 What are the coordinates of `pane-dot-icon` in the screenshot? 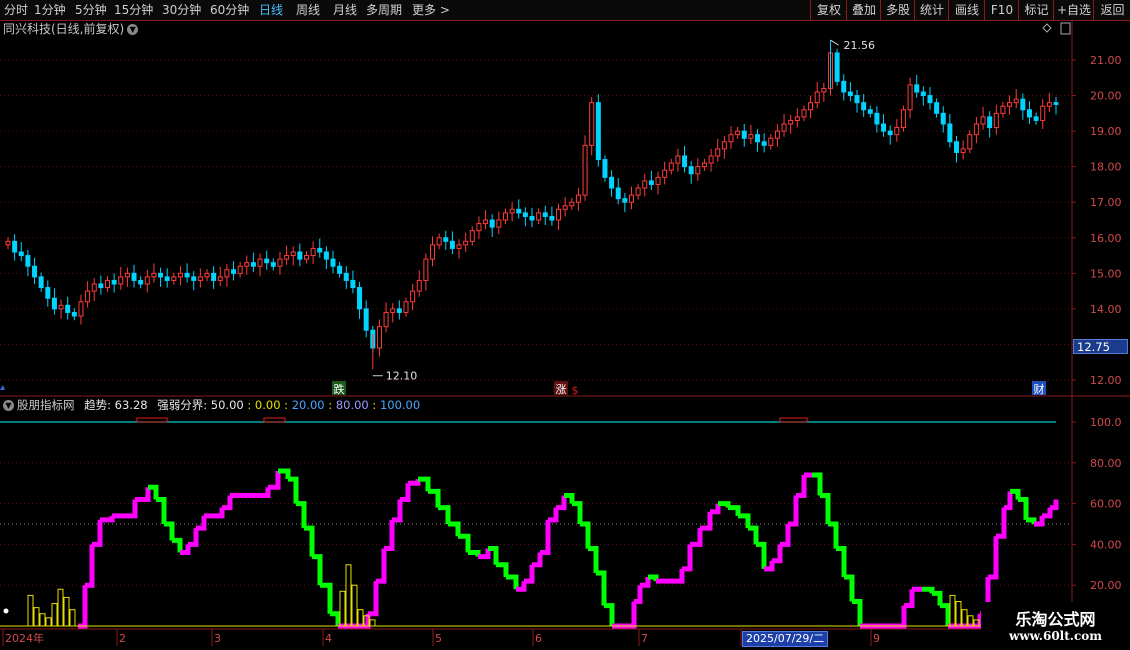 It's located at (6, 611).